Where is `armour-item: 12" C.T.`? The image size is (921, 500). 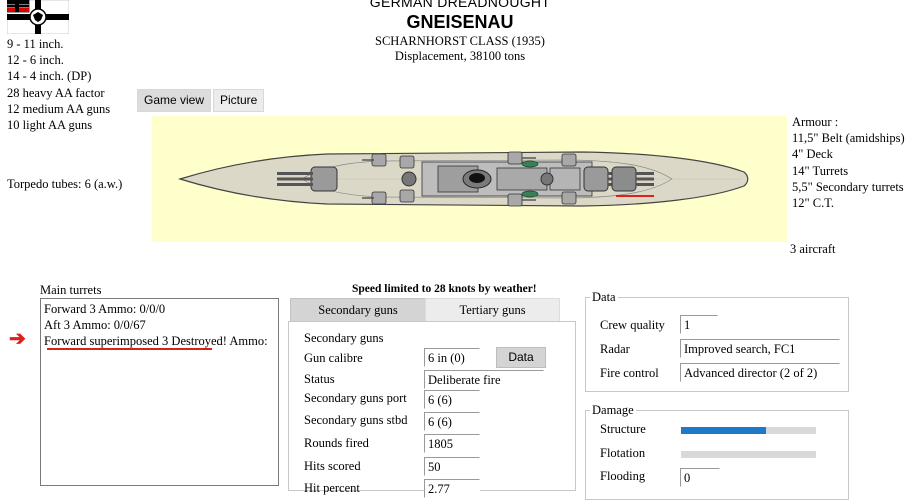 armour-item: 12" C.T. is located at coordinates (813, 203).